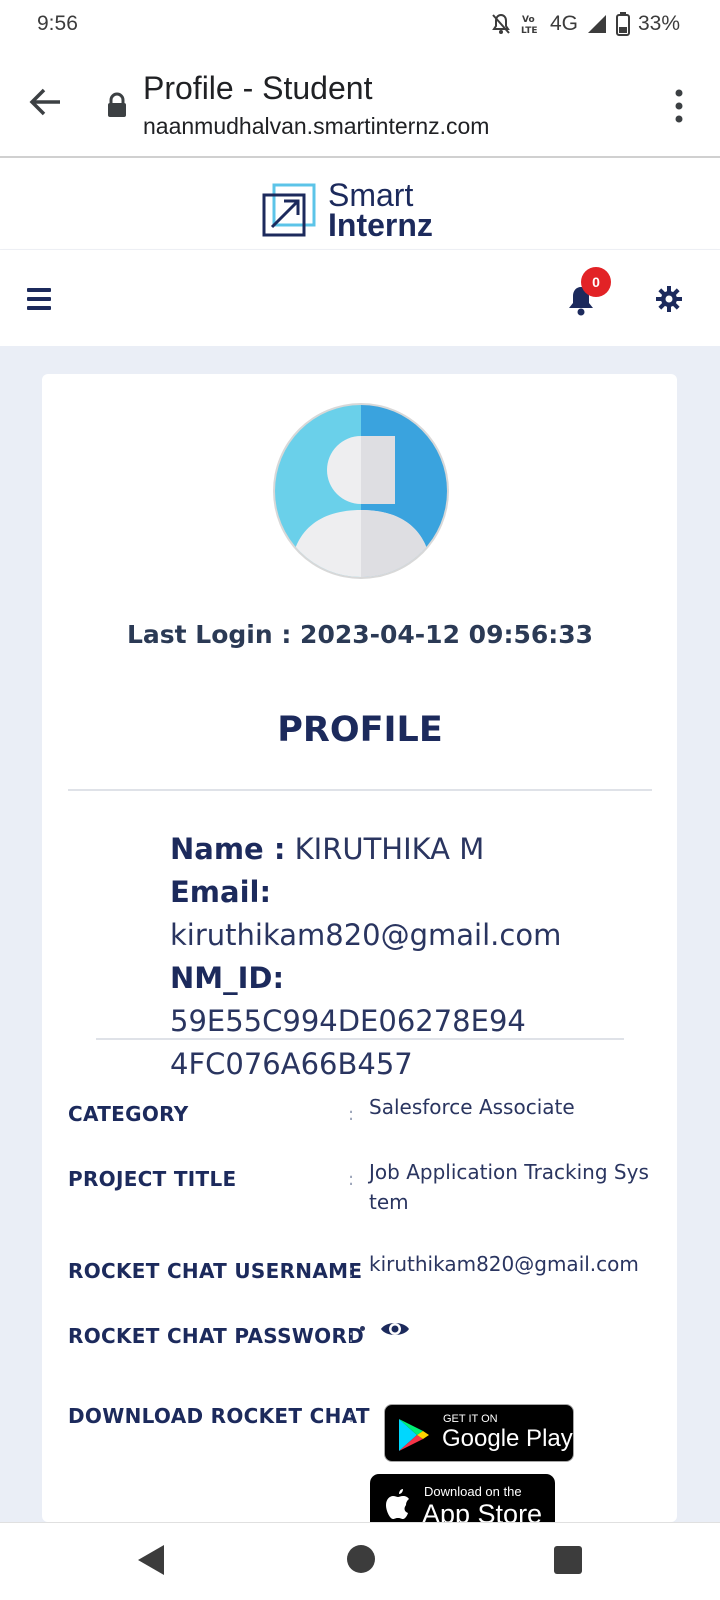 The width and height of the screenshot is (720, 1600). Describe the element at coordinates (563, 23) in the screenshot. I see `network-type: 4G` at that location.